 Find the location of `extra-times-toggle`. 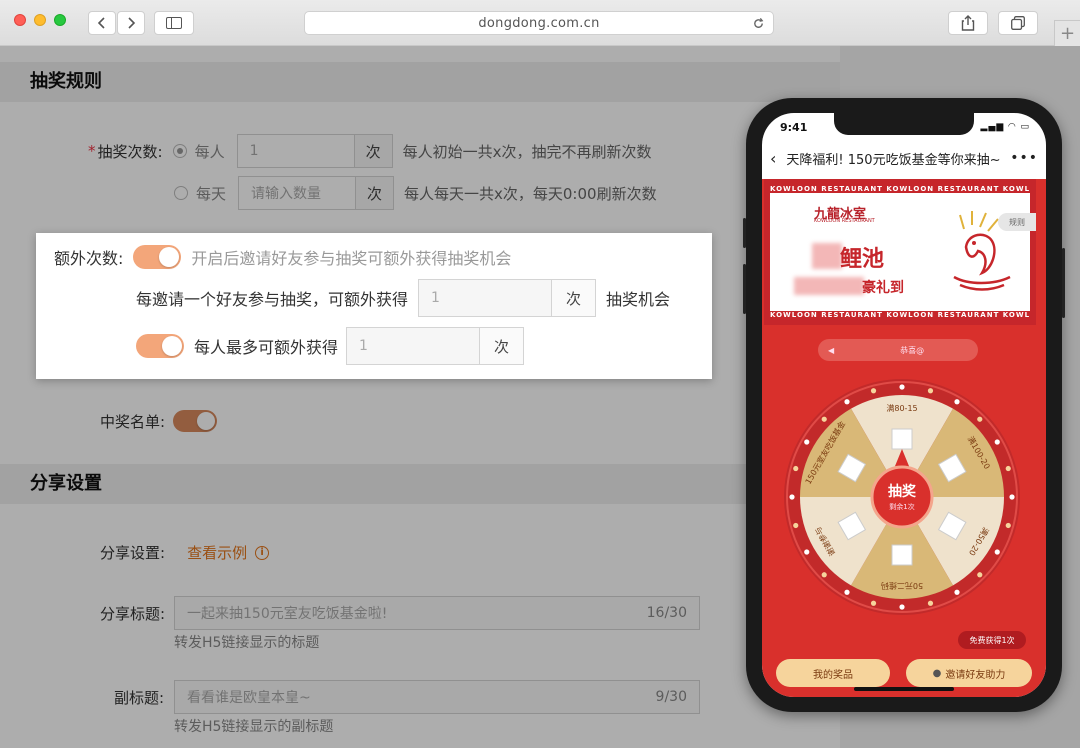

extra-times-toggle is located at coordinates (157, 257).